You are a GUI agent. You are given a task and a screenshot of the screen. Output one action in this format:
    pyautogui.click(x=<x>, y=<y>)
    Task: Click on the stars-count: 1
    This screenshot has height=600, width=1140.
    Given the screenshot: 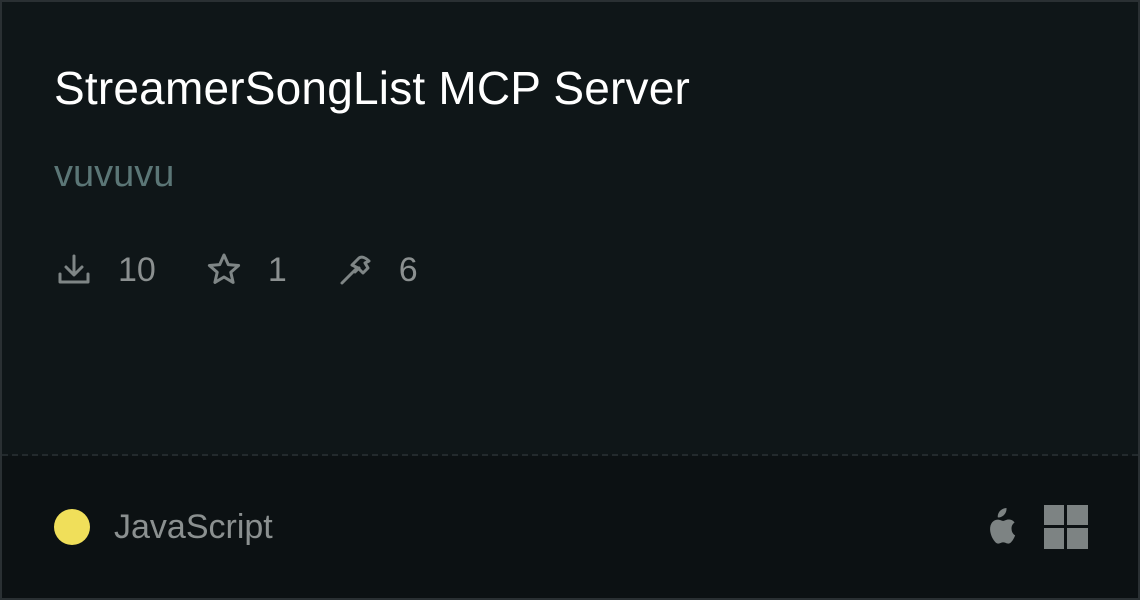 What is the action you would take?
    pyautogui.click(x=277, y=270)
    